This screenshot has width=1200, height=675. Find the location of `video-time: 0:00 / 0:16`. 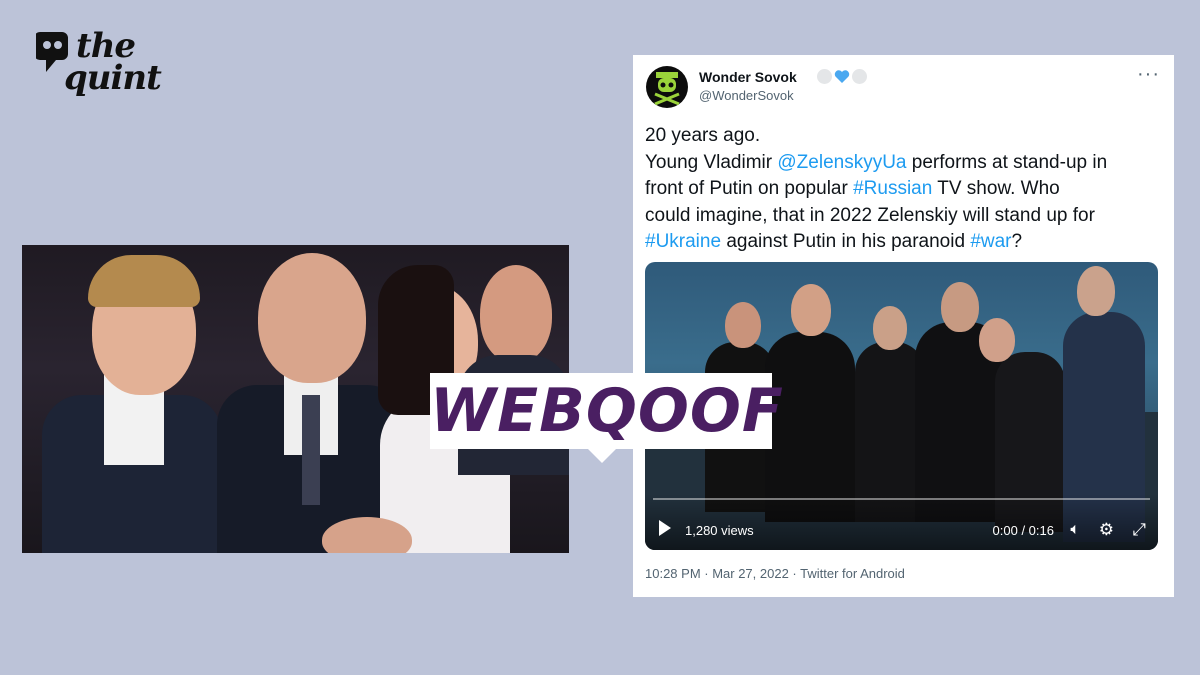

video-time: 0:00 / 0:16 is located at coordinates (1023, 530).